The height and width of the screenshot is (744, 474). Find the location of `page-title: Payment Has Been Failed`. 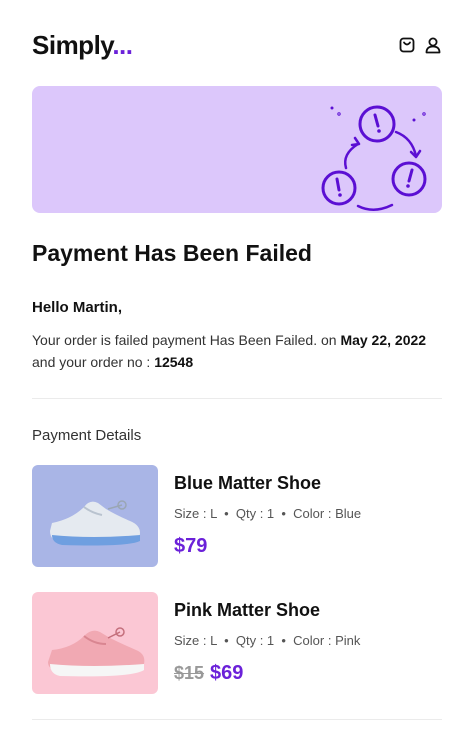

page-title: Payment Has Been Failed is located at coordinates (172, 253).